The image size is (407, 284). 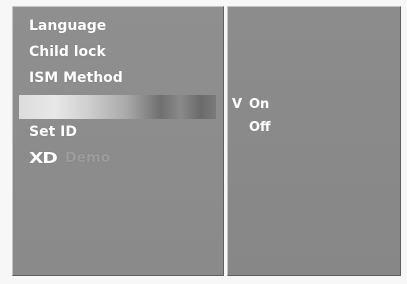 I want to click on menu-item-label: Language, so click(x=68, y=26).